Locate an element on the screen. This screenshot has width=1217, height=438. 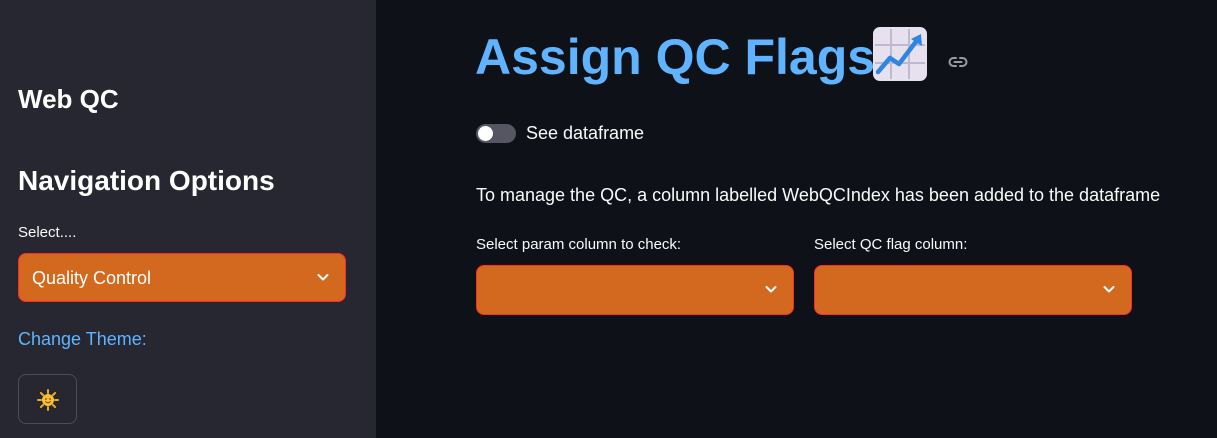
see-dataframe-toggle is located at coordinates (496, 133).